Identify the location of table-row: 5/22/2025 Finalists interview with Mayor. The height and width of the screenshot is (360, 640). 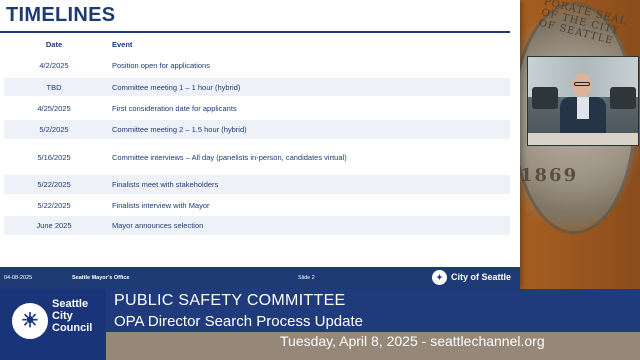
(257, 205).